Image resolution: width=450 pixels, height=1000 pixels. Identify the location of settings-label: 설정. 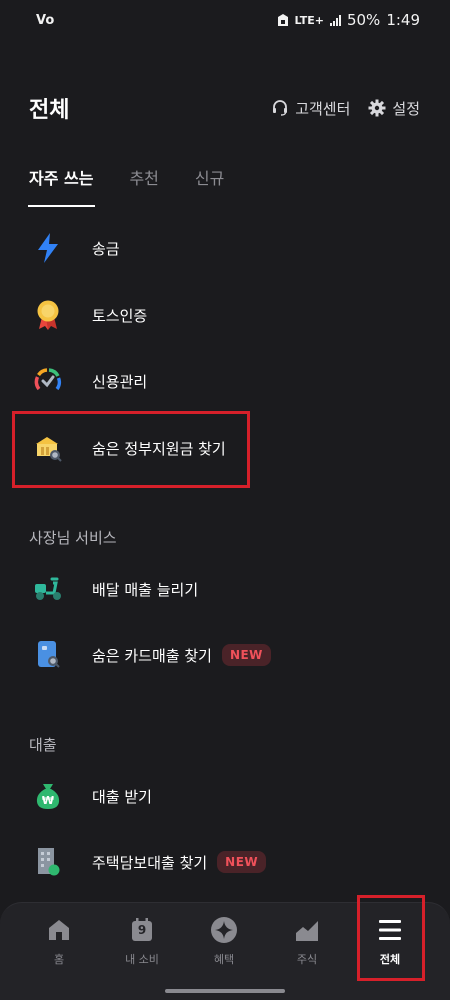
(406, 108).